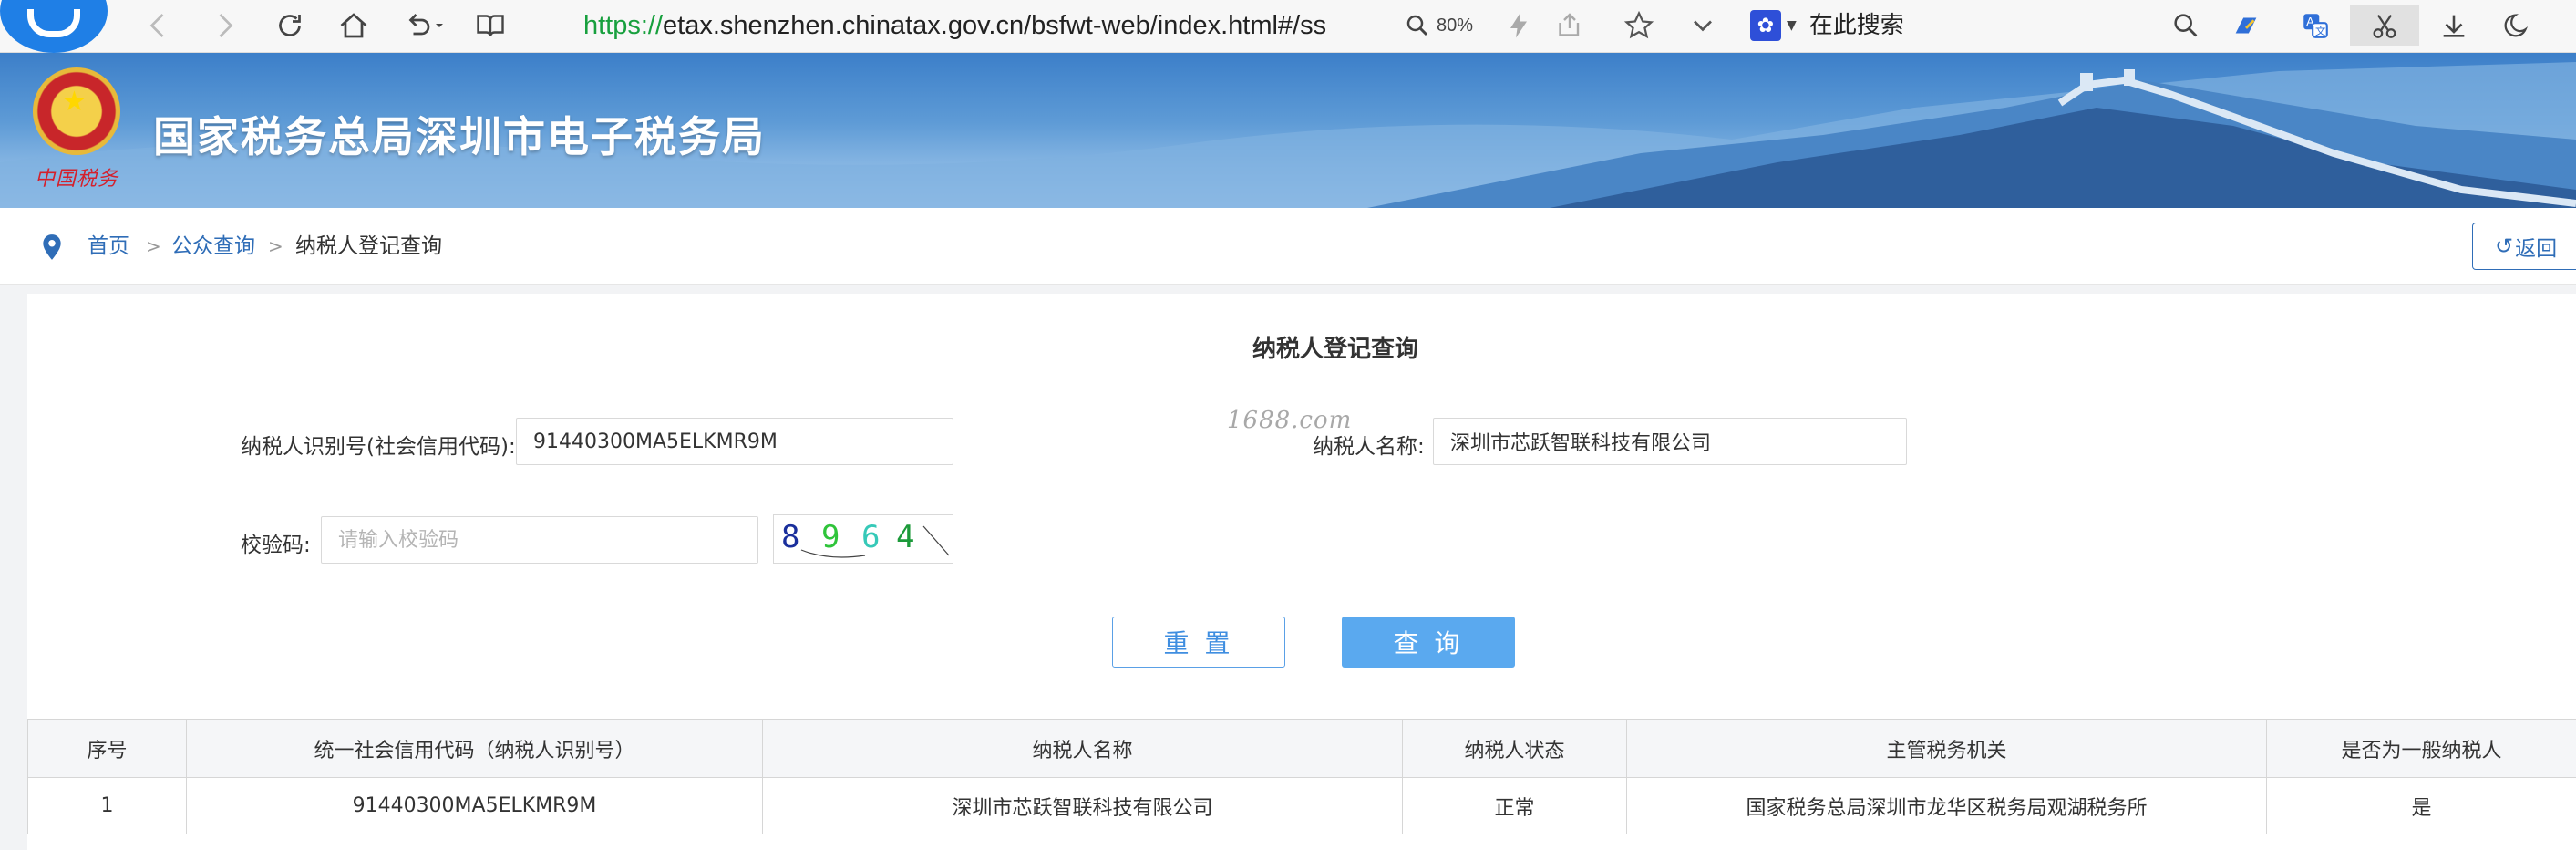  Describe the element at coordinates (1703, 25) in the screenshot. I see `chevron-down-icon` at that location.